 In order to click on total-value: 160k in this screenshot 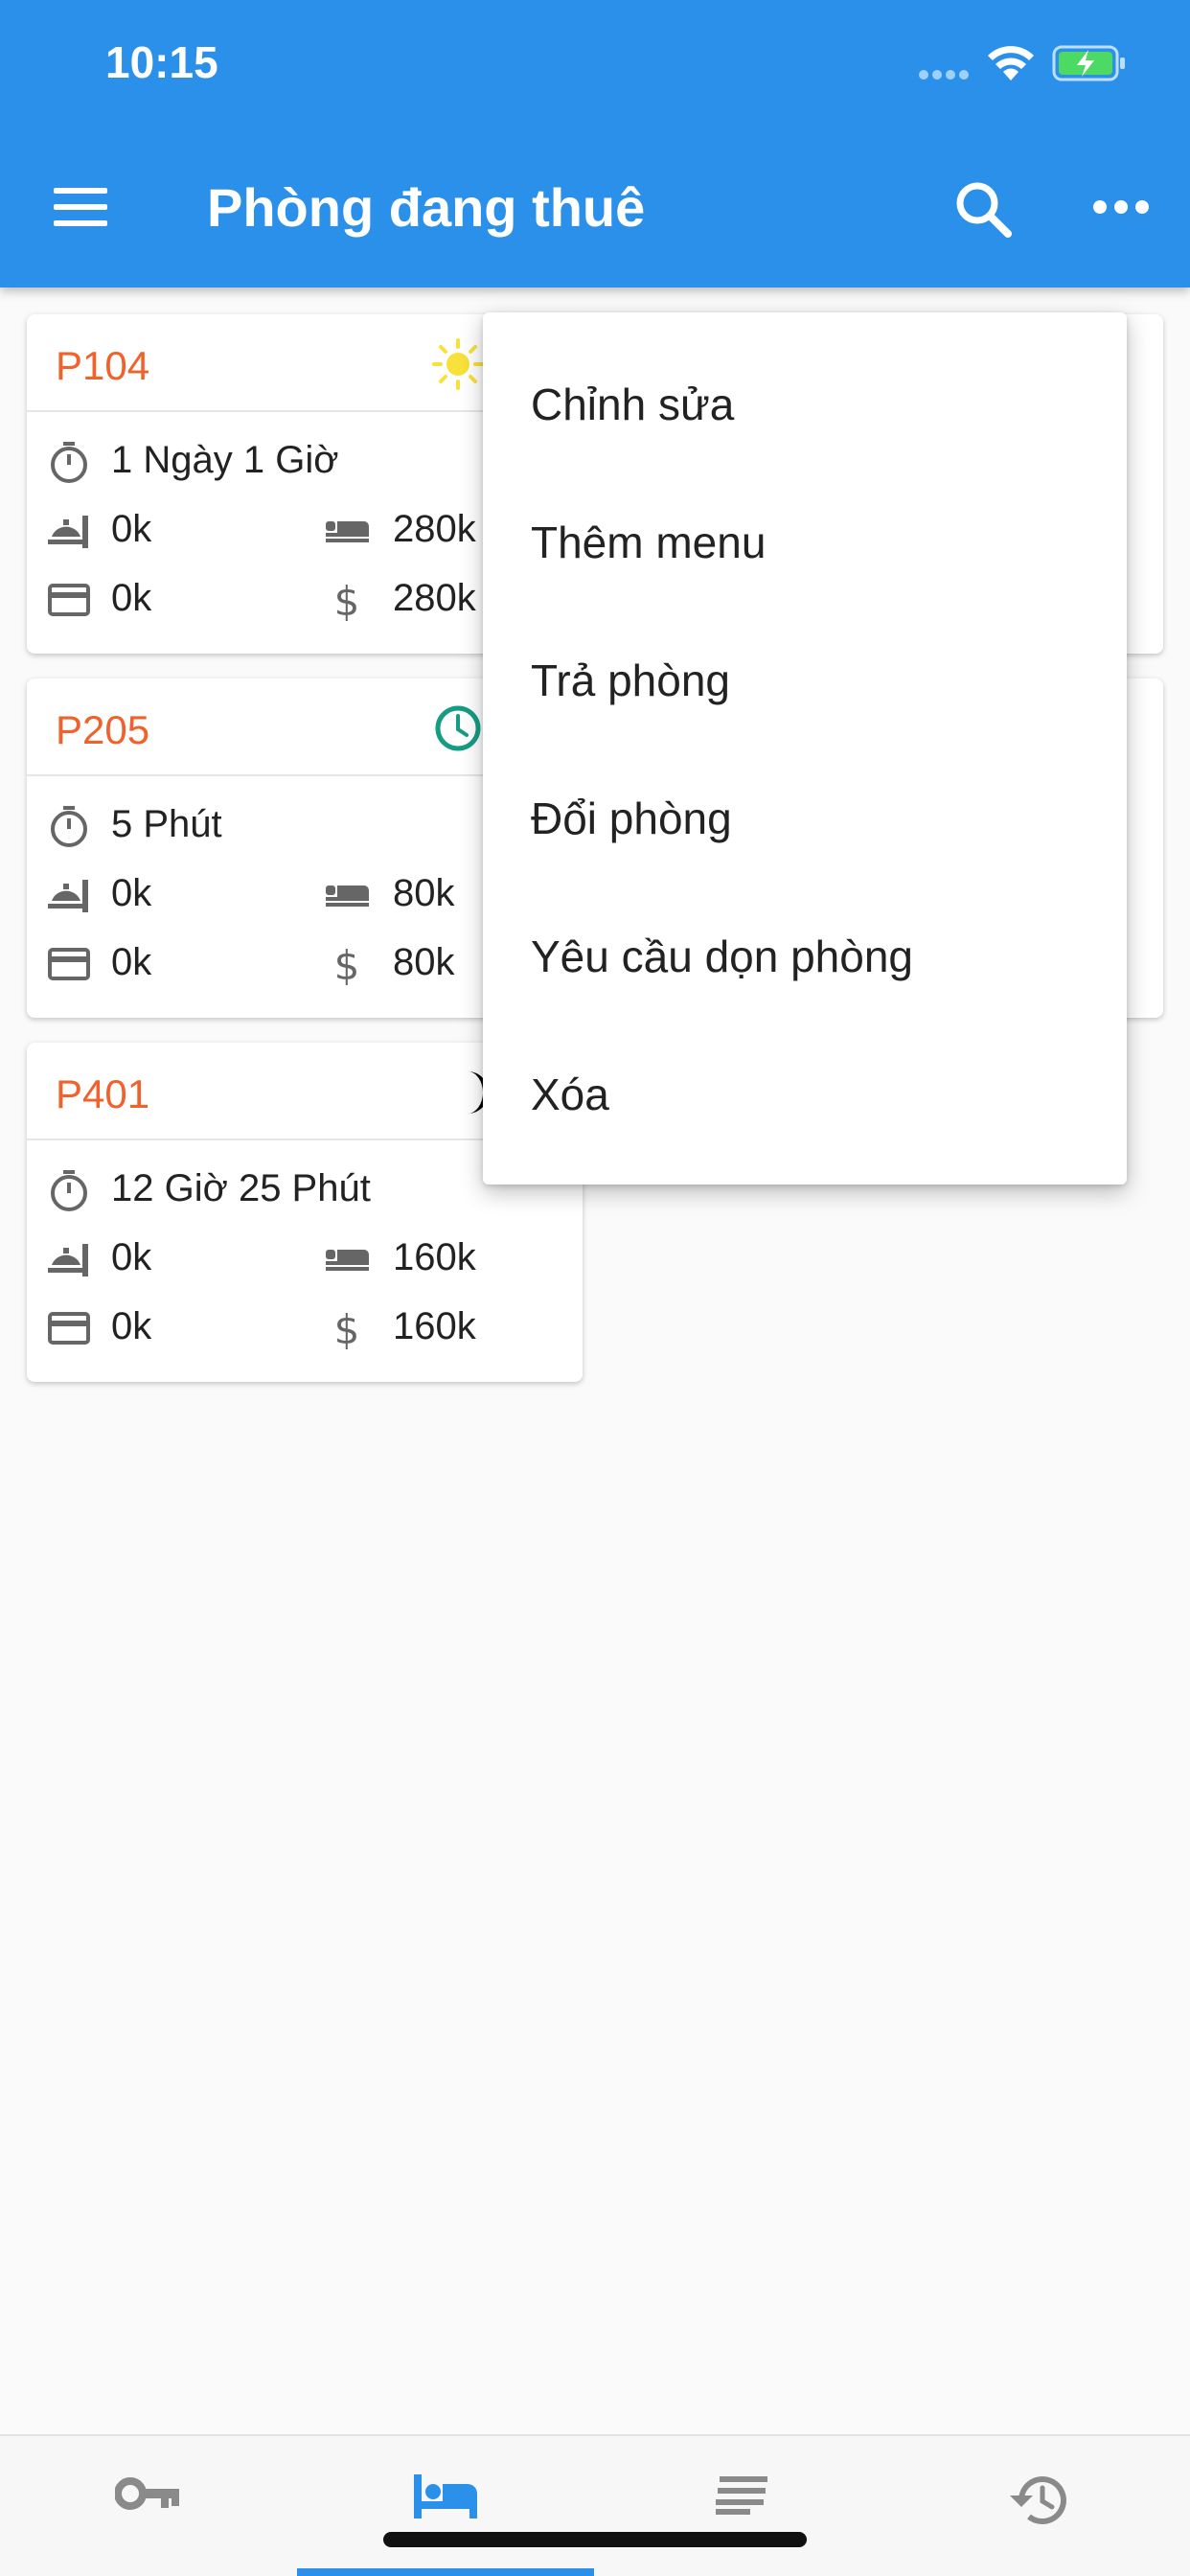, I will do `click(435, 1326)`.